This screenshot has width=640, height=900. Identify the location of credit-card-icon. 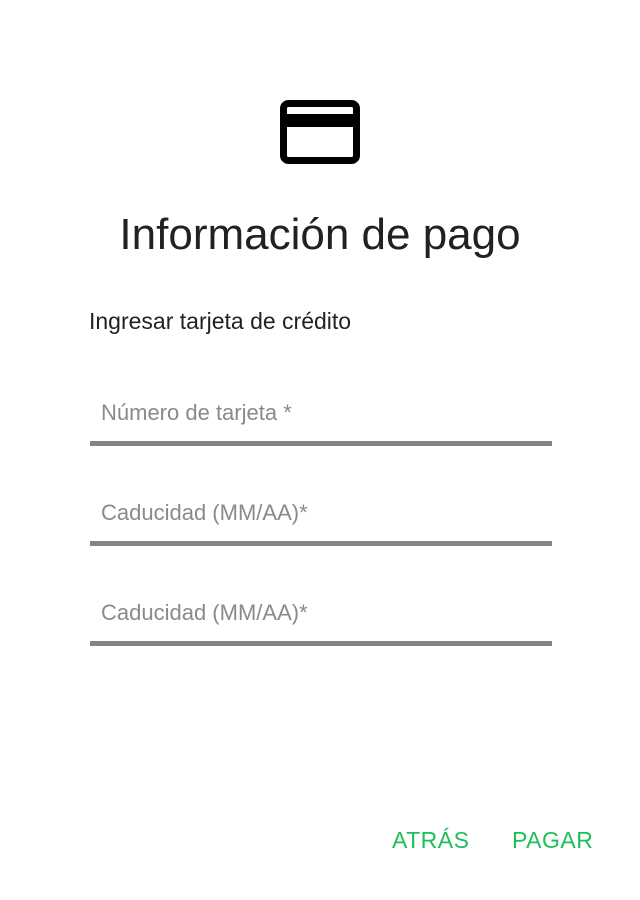
(320, 132).